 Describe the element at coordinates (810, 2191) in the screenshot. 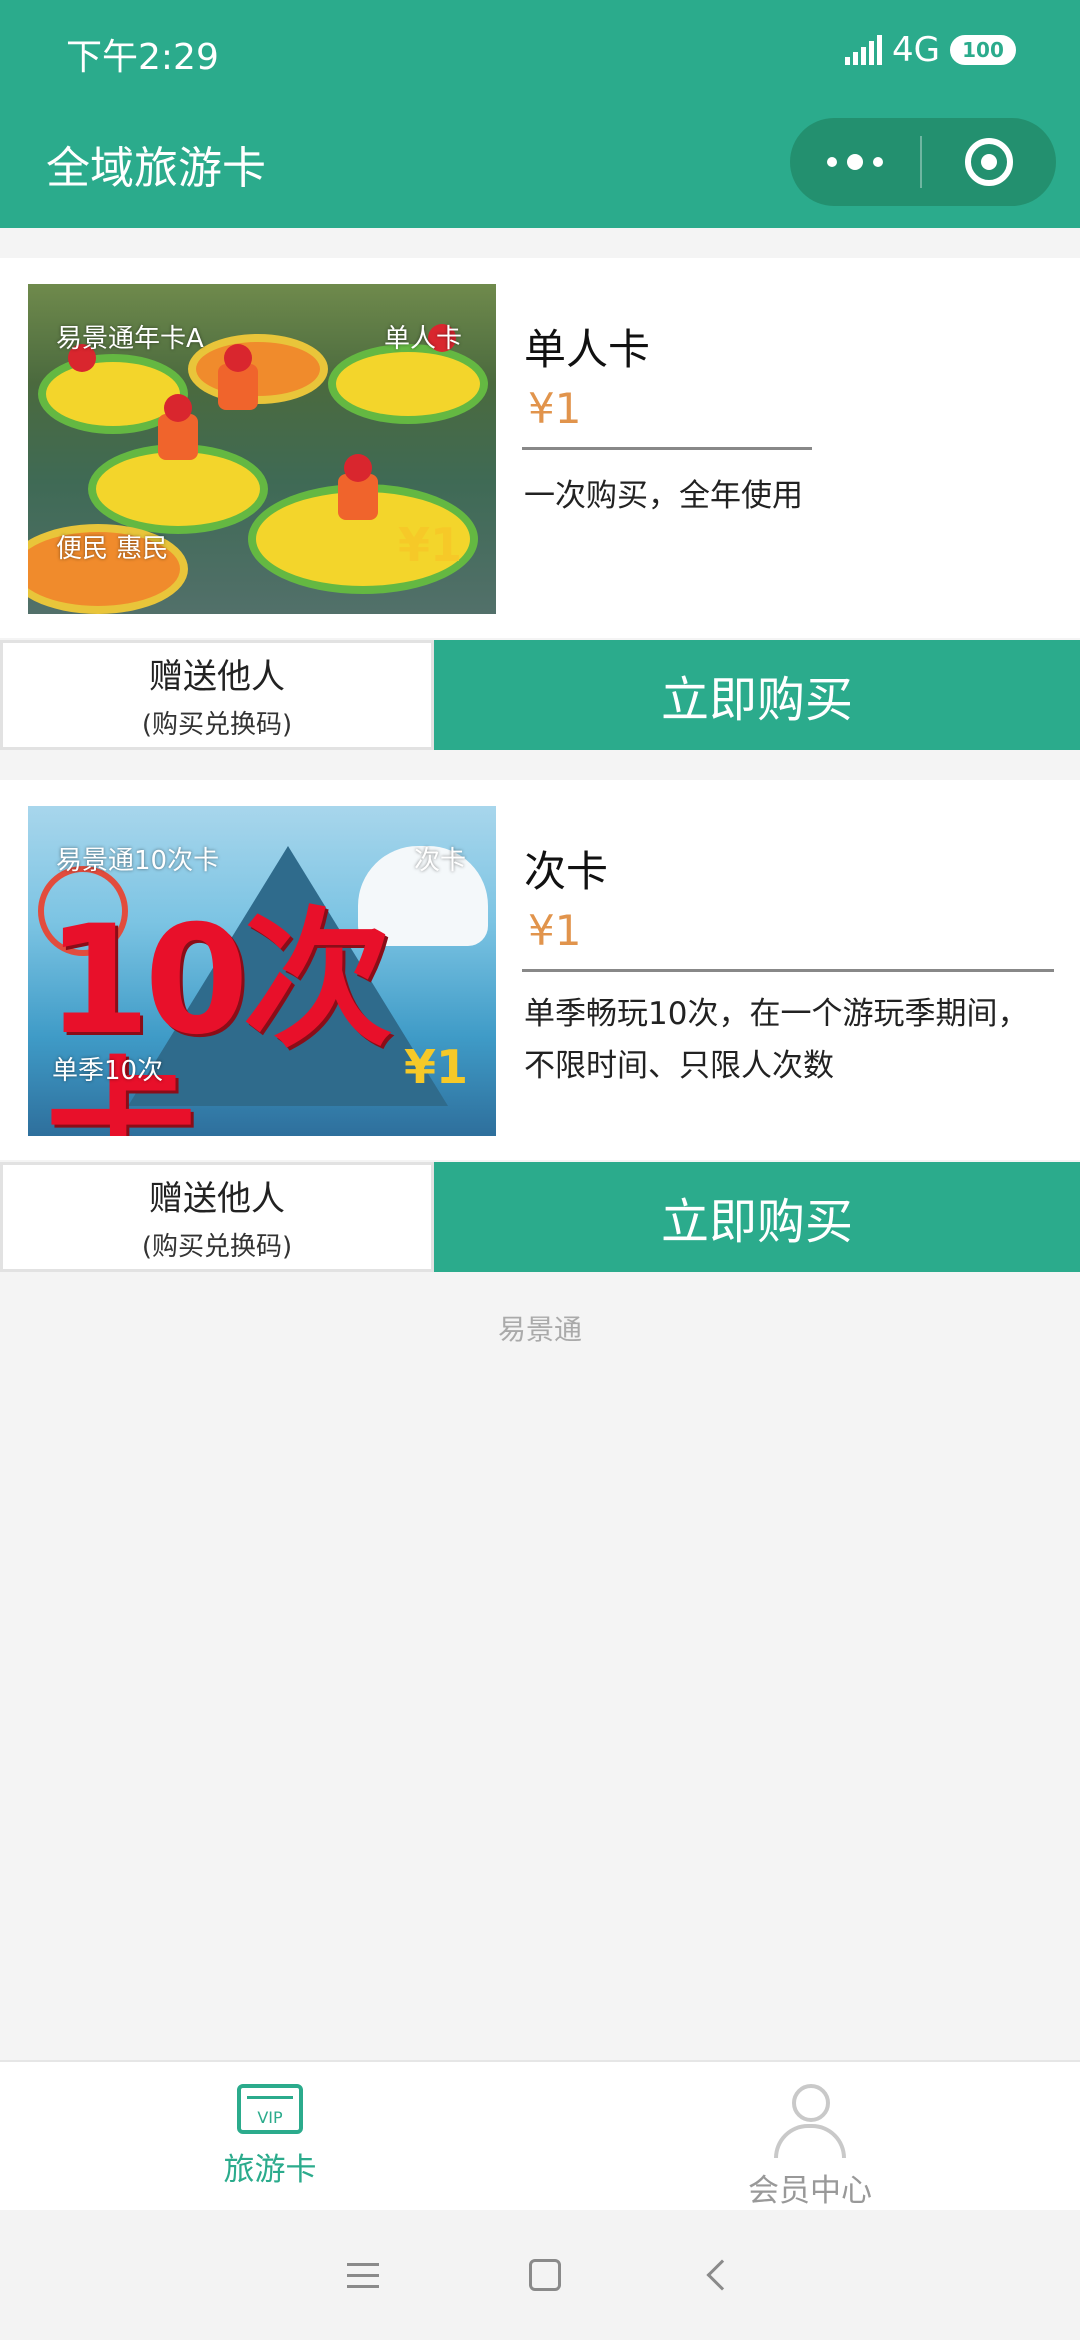

I see `tab-label: 会员中心` at that location.